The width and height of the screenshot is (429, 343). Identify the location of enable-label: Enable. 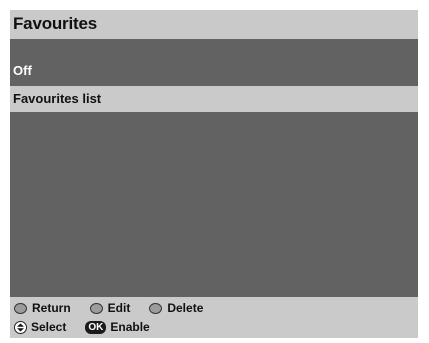
(130, 327).